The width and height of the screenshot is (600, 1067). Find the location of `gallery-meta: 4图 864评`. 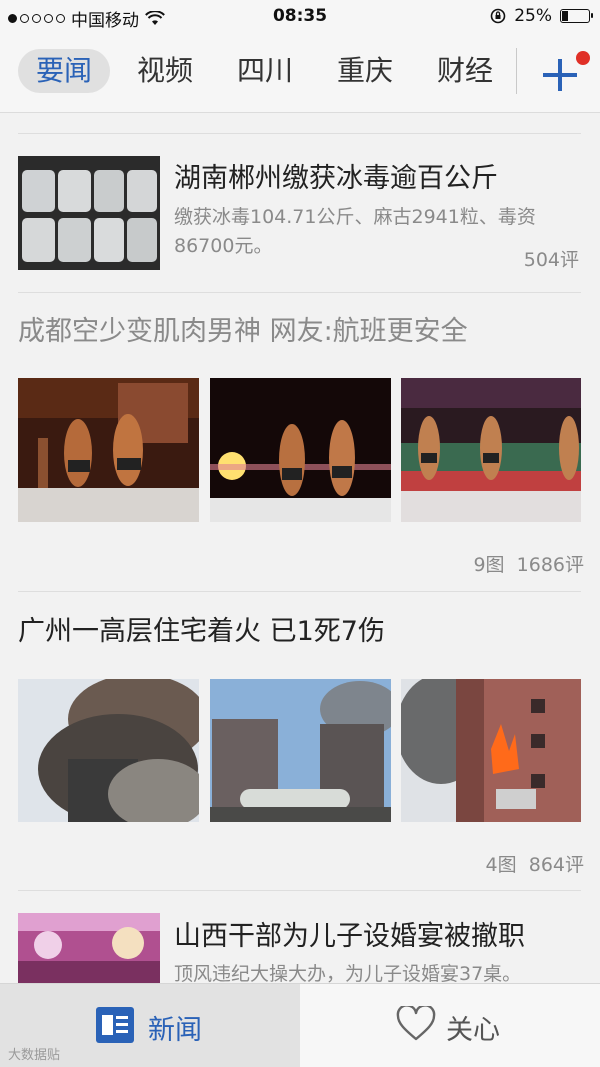

gallery-meta: 4图 864评 is located at coordinates (535, 863).